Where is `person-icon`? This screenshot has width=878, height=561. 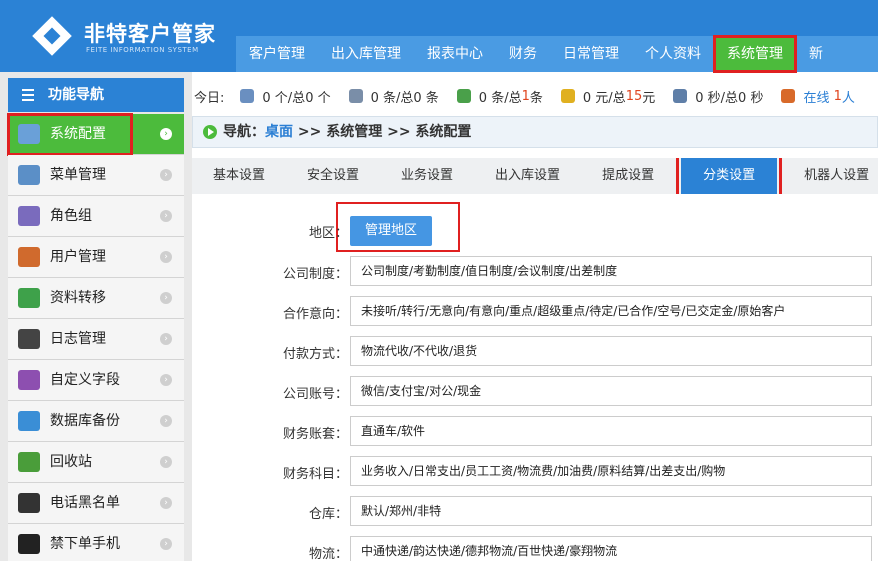 person-icon is located at coordinates (247, 96).